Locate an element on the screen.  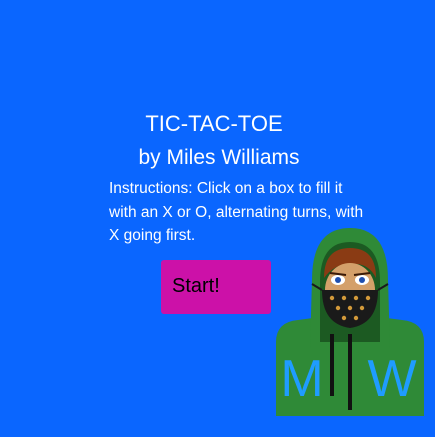
start-button: Start! is located at coordinates (216, 287).